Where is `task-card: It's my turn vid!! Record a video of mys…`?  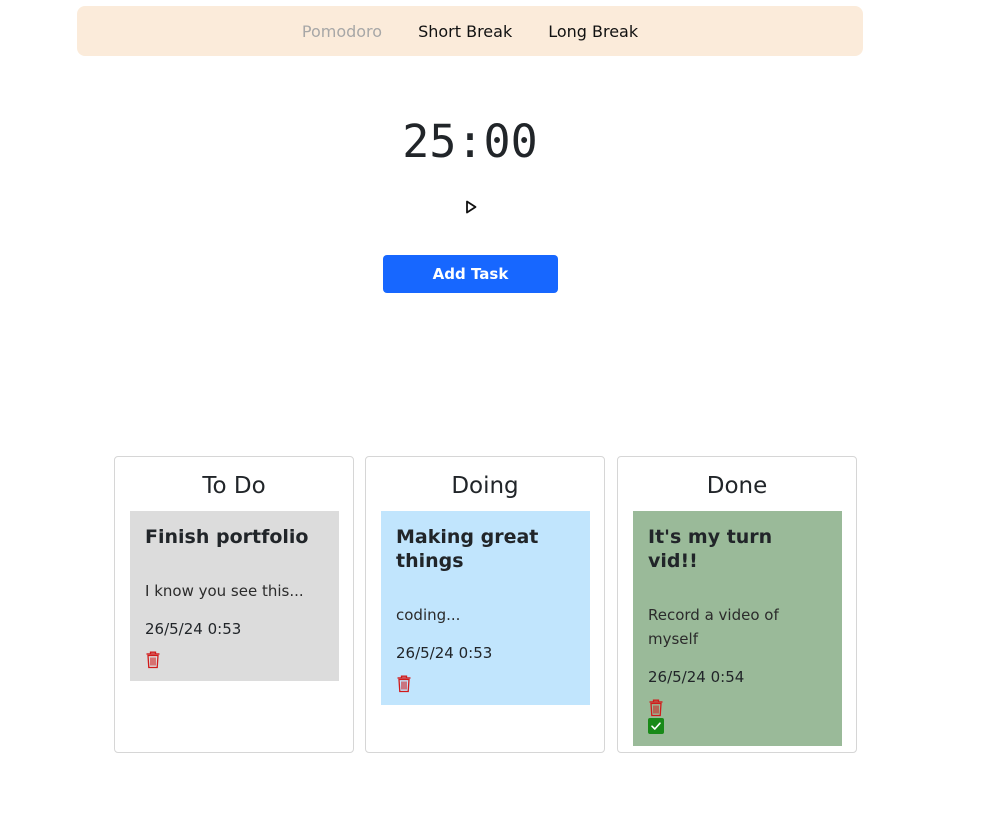 task-card: It's my turn vid!! Record a video of mys… is located at coordinates (737, 628).